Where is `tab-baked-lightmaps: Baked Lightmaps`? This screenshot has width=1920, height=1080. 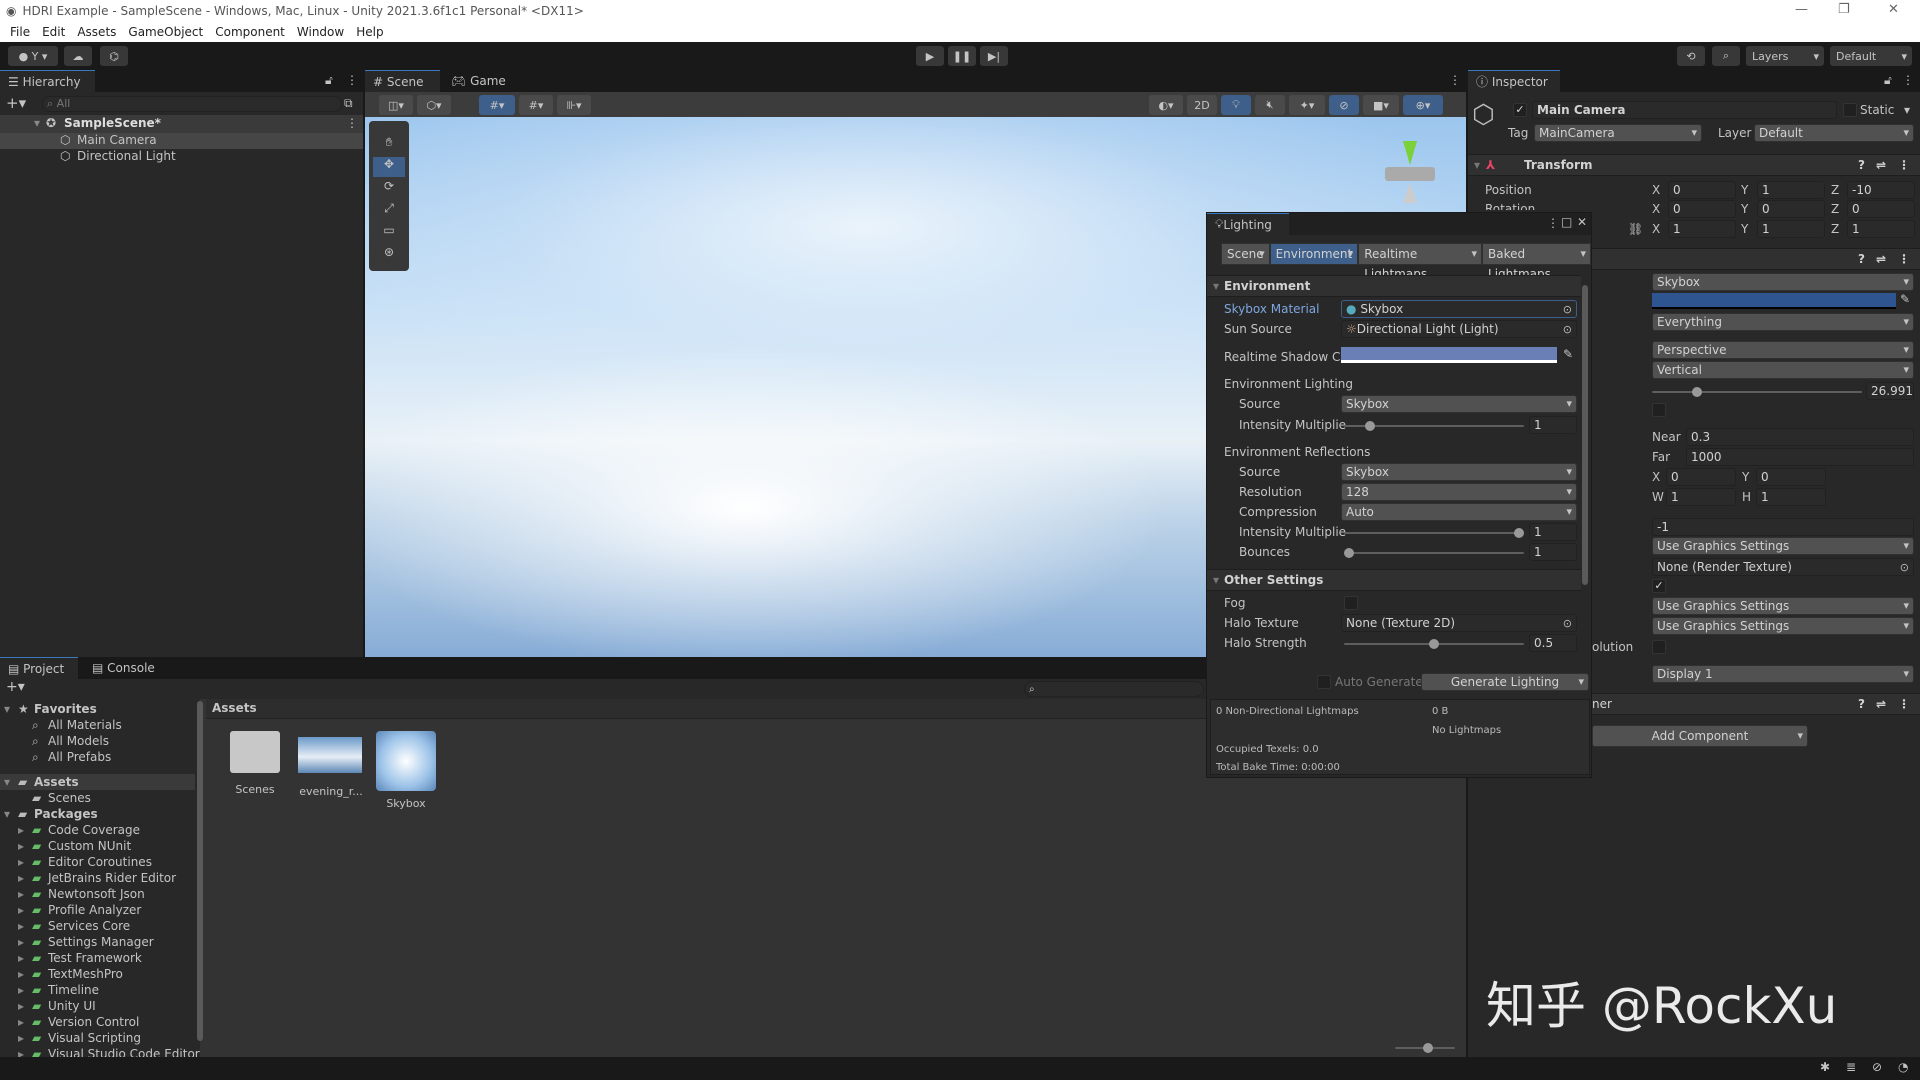
tab-baked-lightmaps: Baked Lightmaps is located at coordinates (1536, 262).